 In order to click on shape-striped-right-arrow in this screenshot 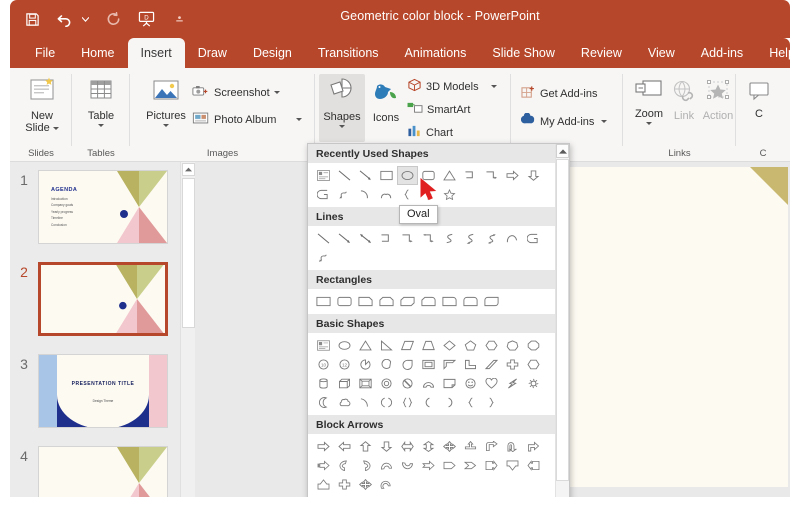, I will do `click(323, 465)`.